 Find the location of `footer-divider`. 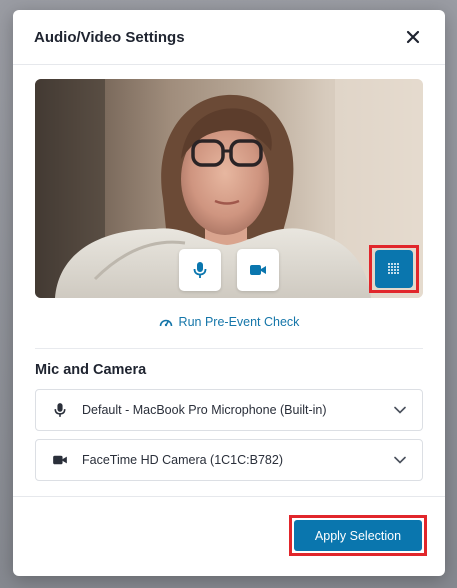

footer-divider is located at coordinates (229, 496).